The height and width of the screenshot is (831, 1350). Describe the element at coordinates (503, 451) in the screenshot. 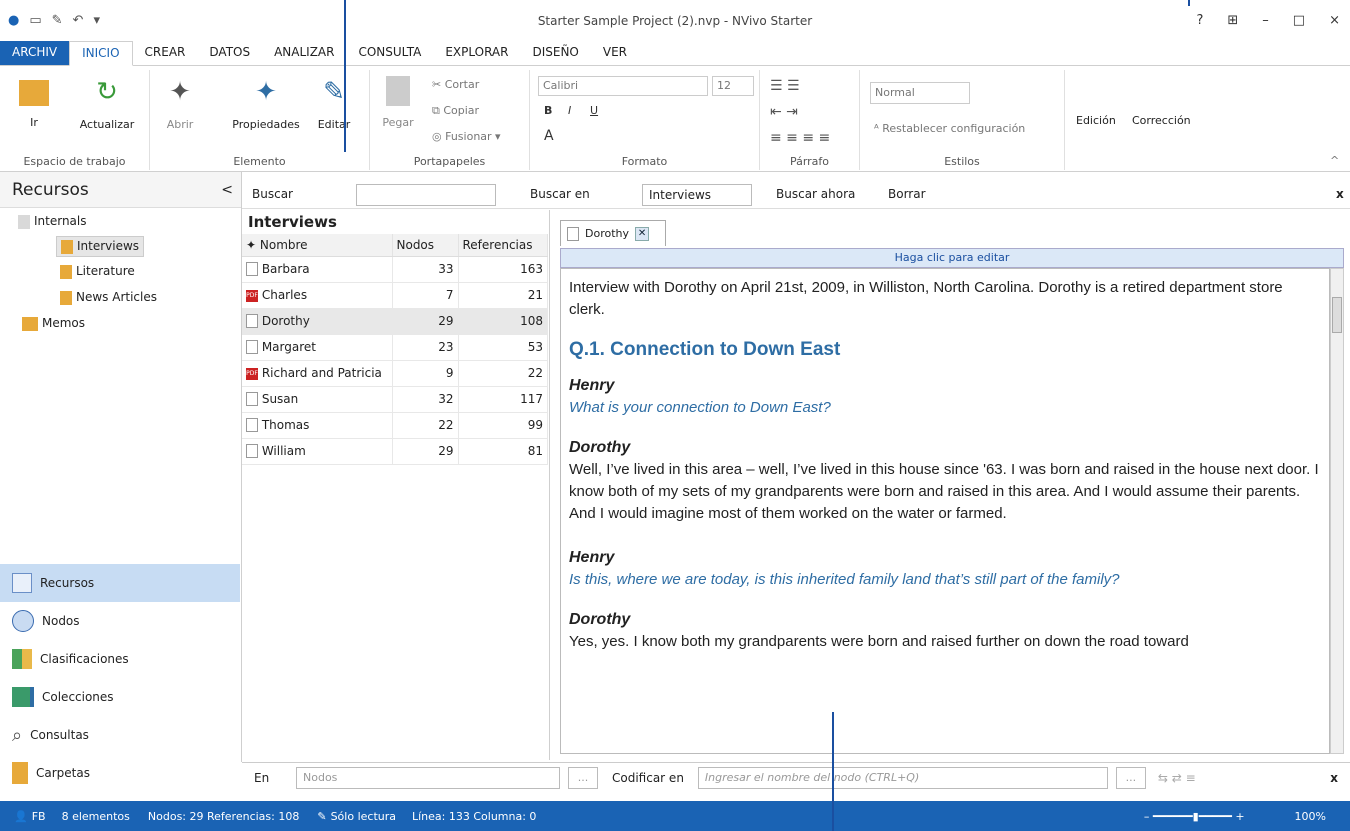

I see `cell-refs: 81` at that location.